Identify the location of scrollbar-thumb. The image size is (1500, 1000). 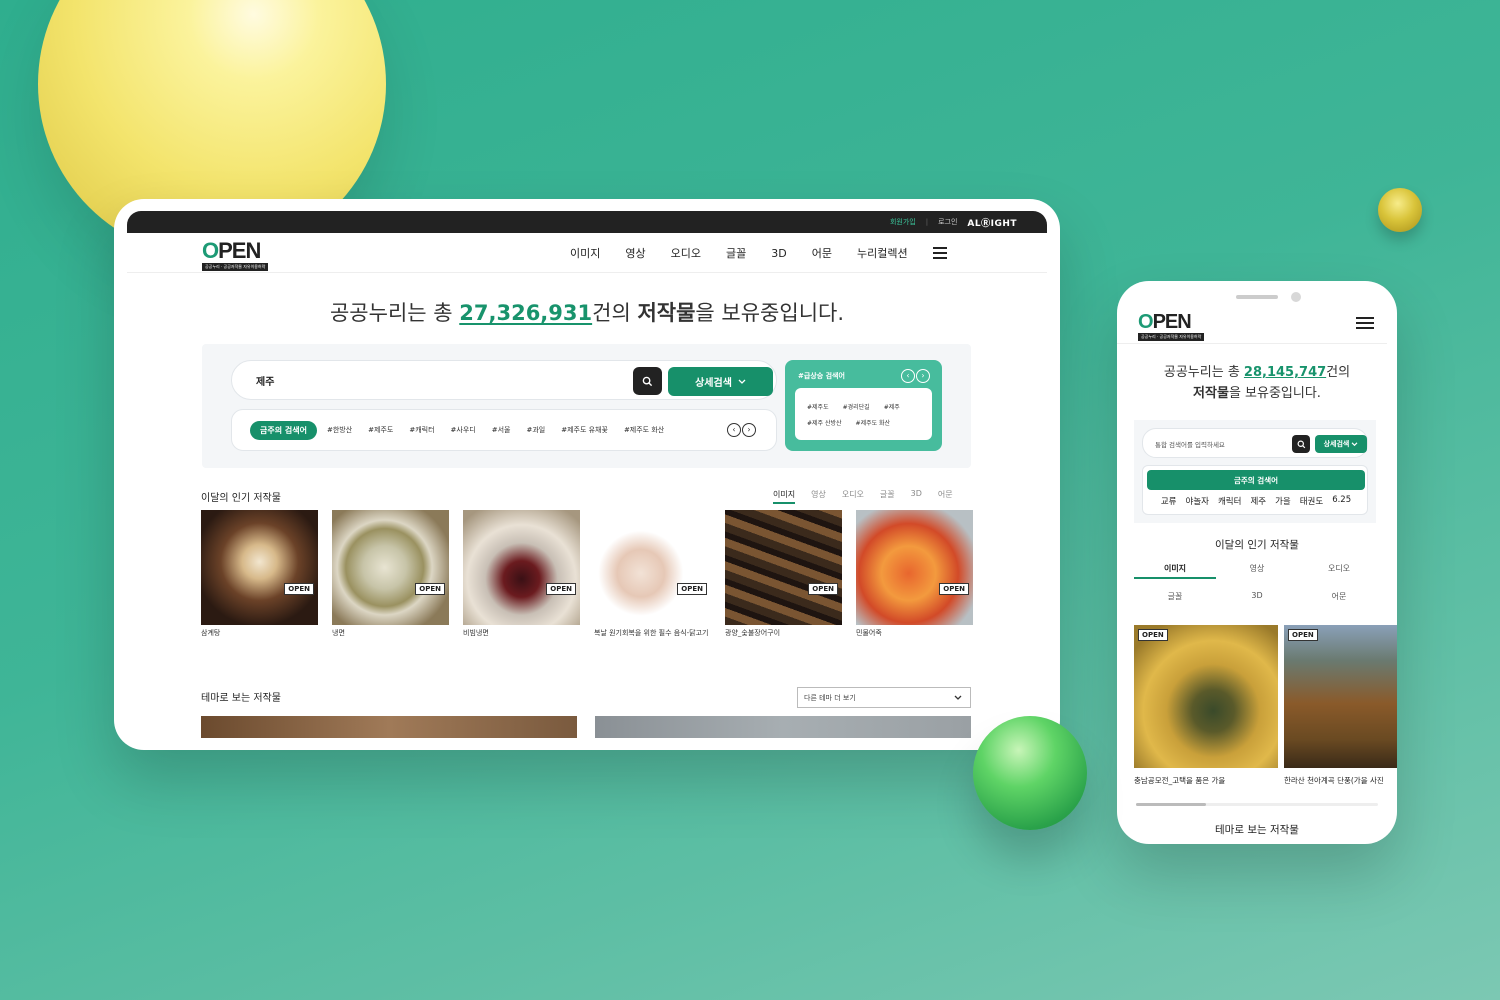
(1171, 804).